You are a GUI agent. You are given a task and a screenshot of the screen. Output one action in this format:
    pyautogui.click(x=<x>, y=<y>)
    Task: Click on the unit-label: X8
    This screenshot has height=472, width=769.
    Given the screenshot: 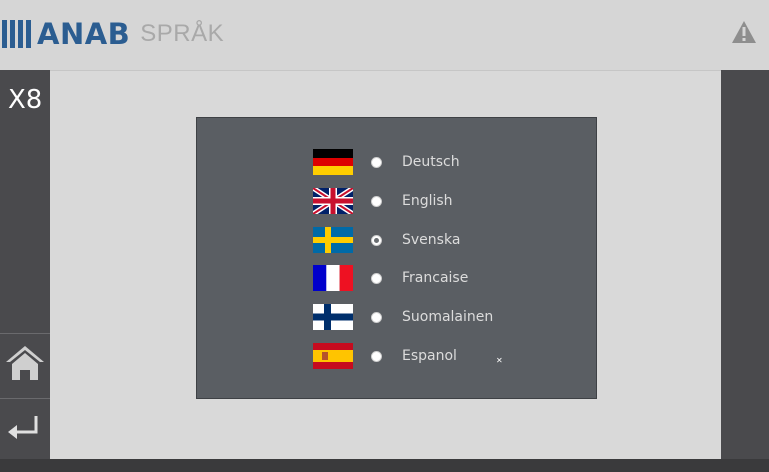 What is the action you would take?
    pyautogui.click(x=25, y=100)
    